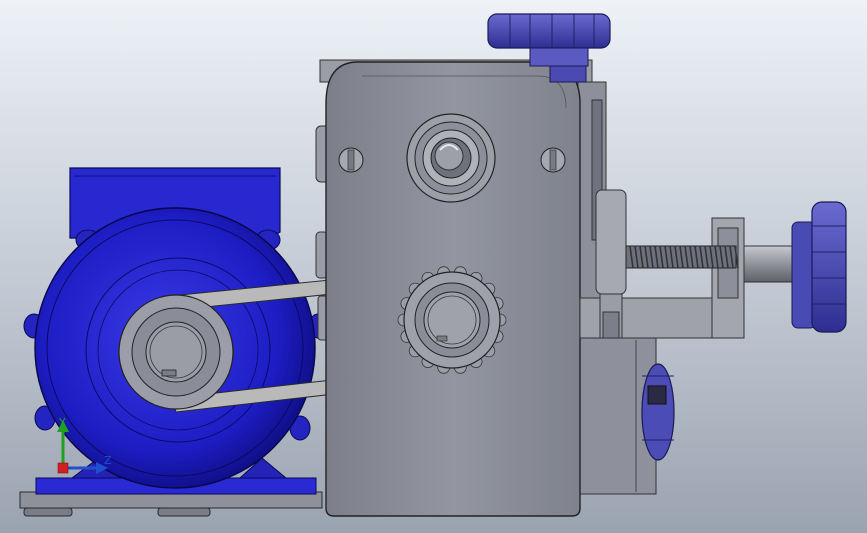  I want to click on upper-bearing, so click(451, 158).